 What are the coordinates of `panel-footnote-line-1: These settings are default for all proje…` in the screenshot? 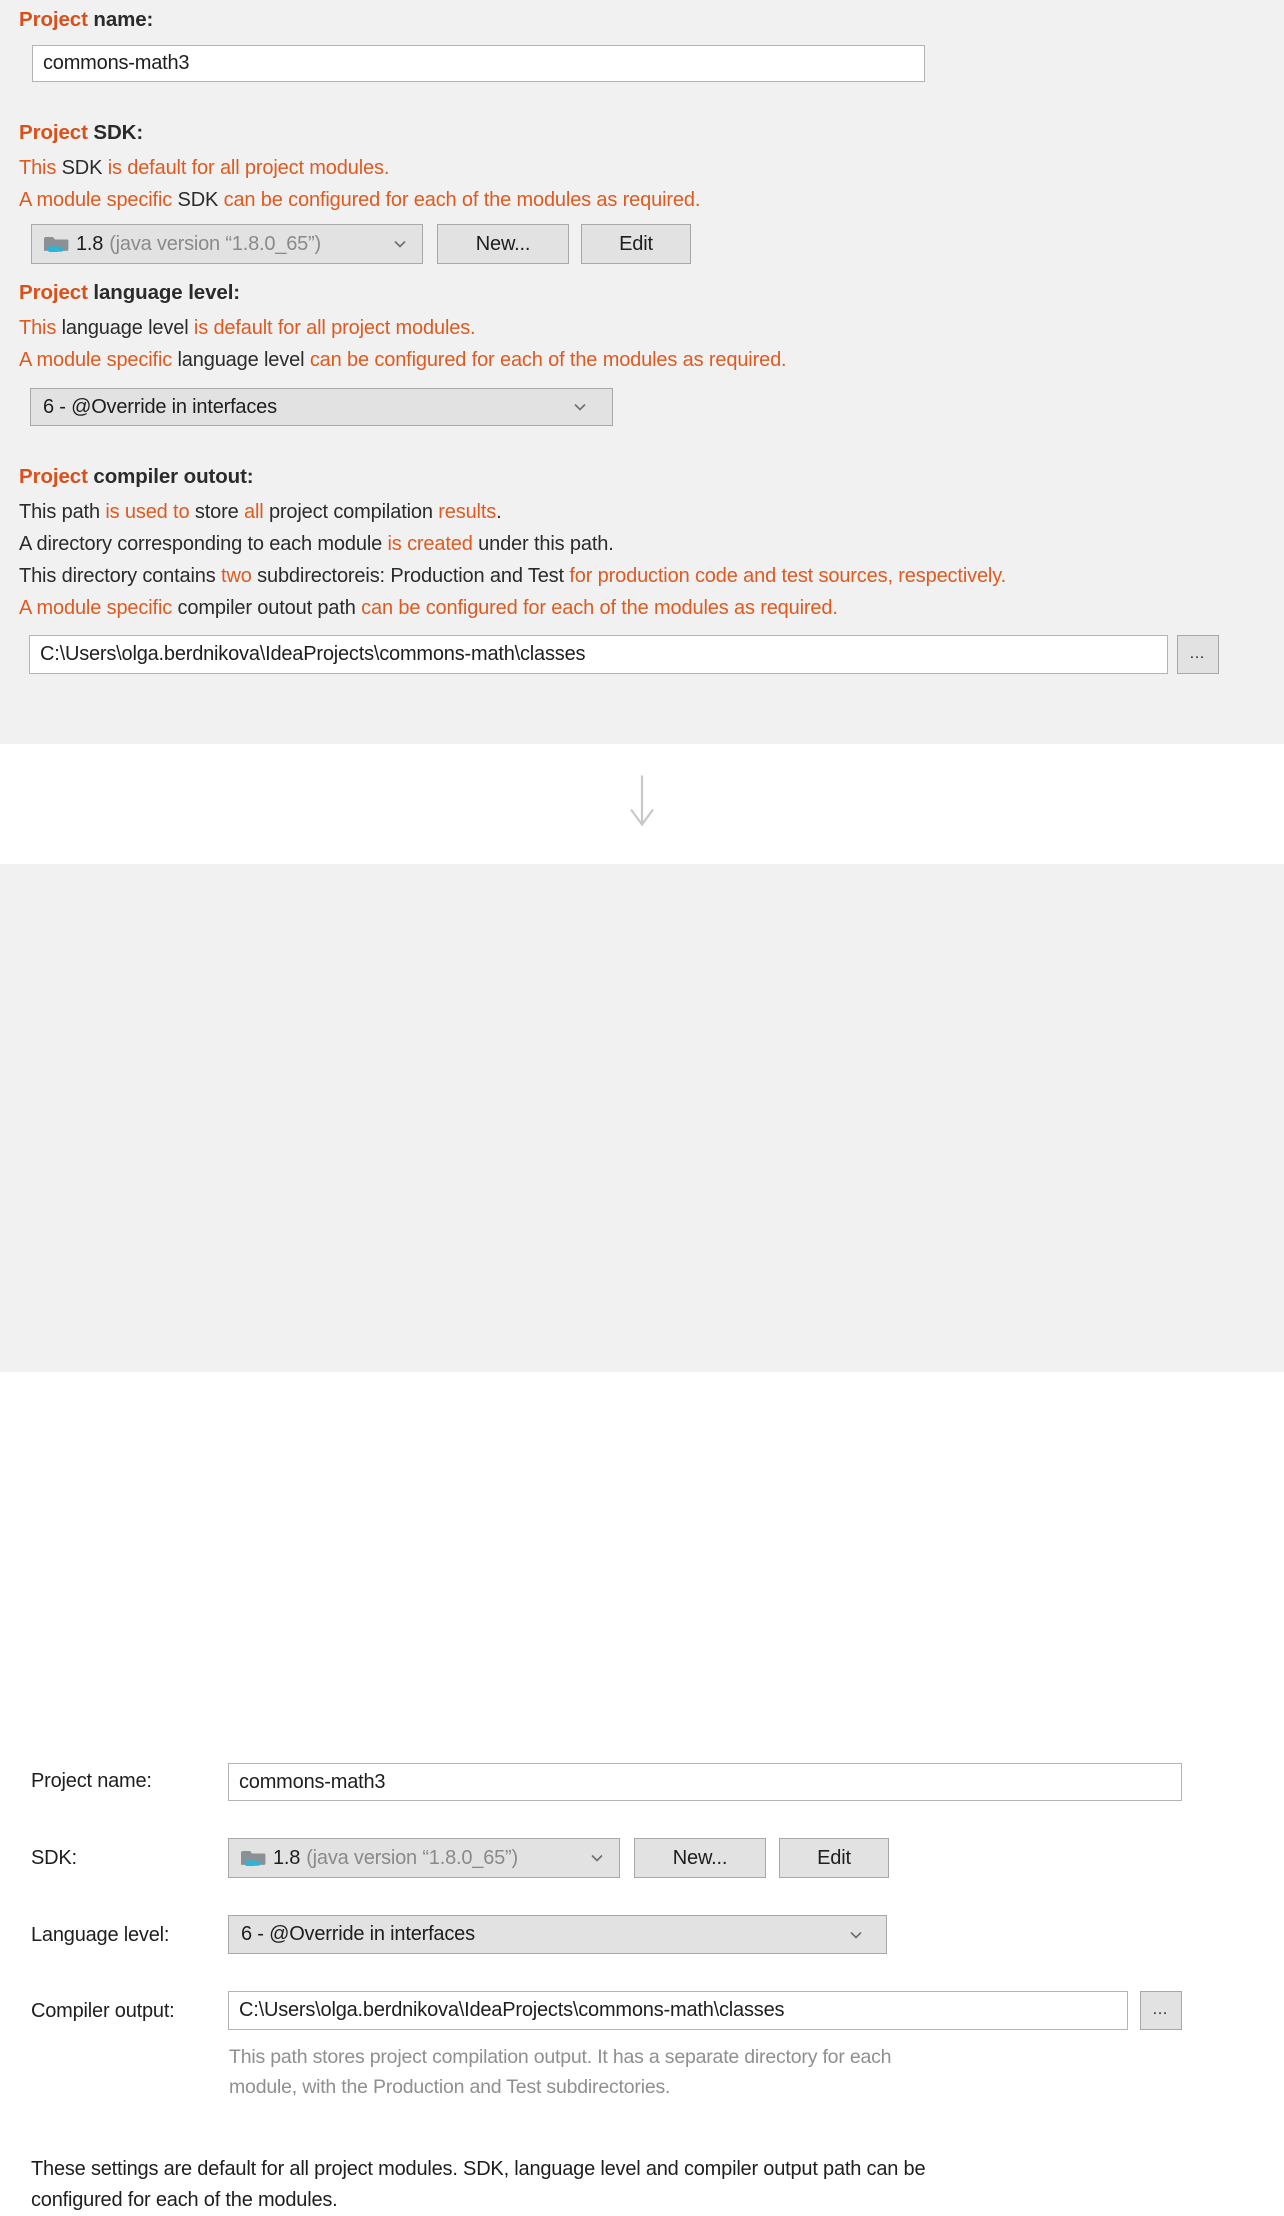 It's located at (478, 2169).